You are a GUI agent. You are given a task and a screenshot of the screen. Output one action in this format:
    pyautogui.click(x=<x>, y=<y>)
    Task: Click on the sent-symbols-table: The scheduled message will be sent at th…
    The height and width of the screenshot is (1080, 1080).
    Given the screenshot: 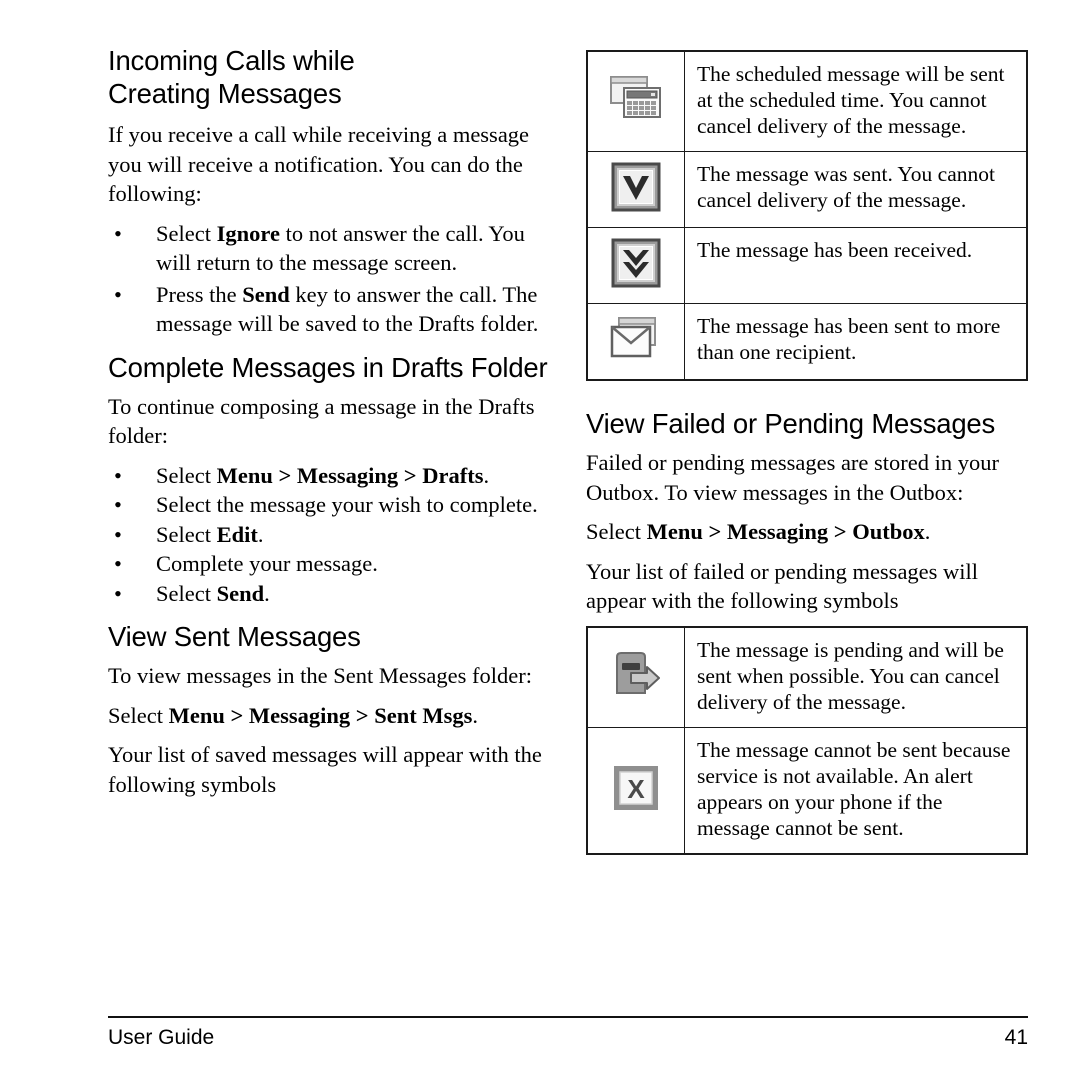 What is the action you would take?
    pyautogui.click(x=807, y=215)
    